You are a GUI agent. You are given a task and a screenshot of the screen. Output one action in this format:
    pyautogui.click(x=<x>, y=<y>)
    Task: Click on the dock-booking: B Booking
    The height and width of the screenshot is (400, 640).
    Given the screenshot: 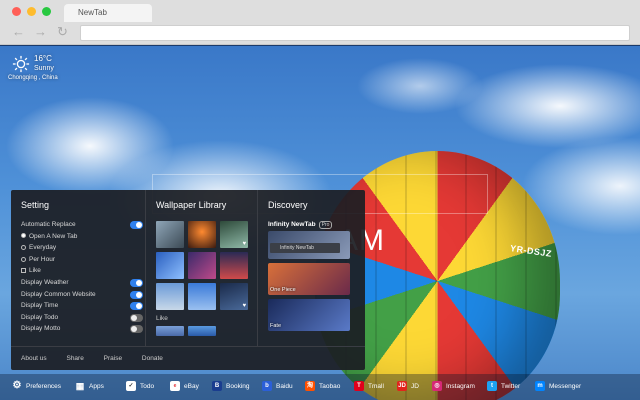 What is the action you would take?
    pyautogui.click(x=231, y=386)
    